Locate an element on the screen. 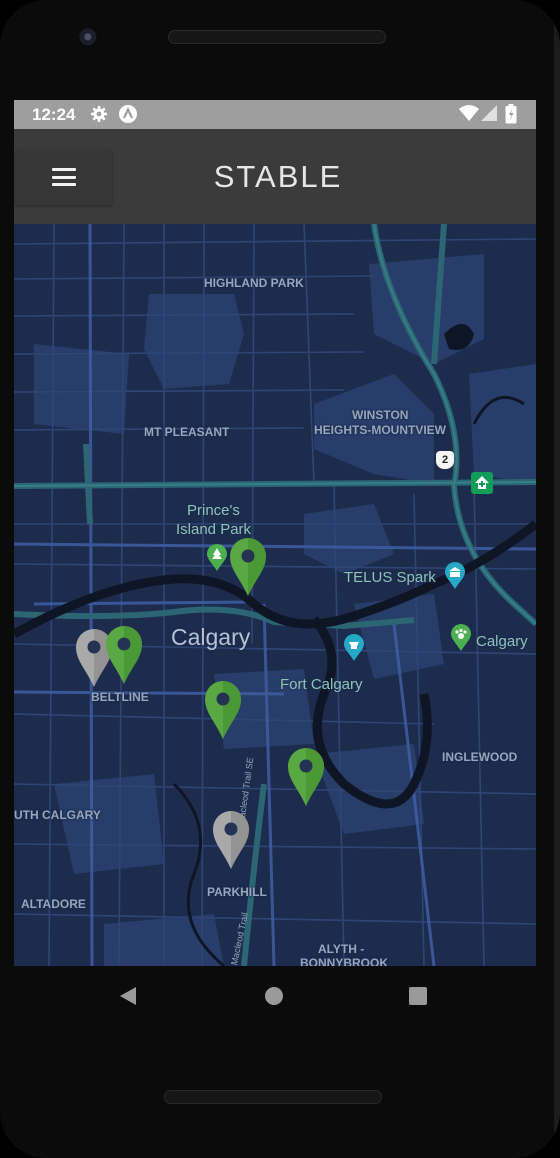 Image resolution: width=560 pixels, height=1158 pixels. label-altadore: ALTADORE is located at coordinates (53, 904).